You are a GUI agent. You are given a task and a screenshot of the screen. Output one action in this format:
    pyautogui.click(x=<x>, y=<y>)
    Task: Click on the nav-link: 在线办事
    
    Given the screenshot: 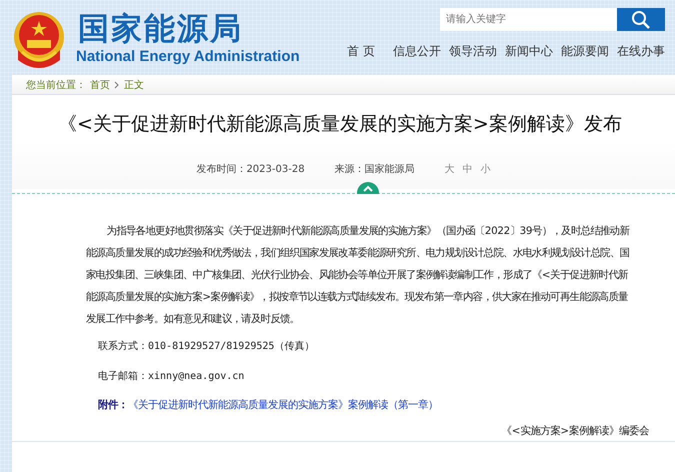 What is the action you would take?
    pyautogui.click(x=641, y=51)
    